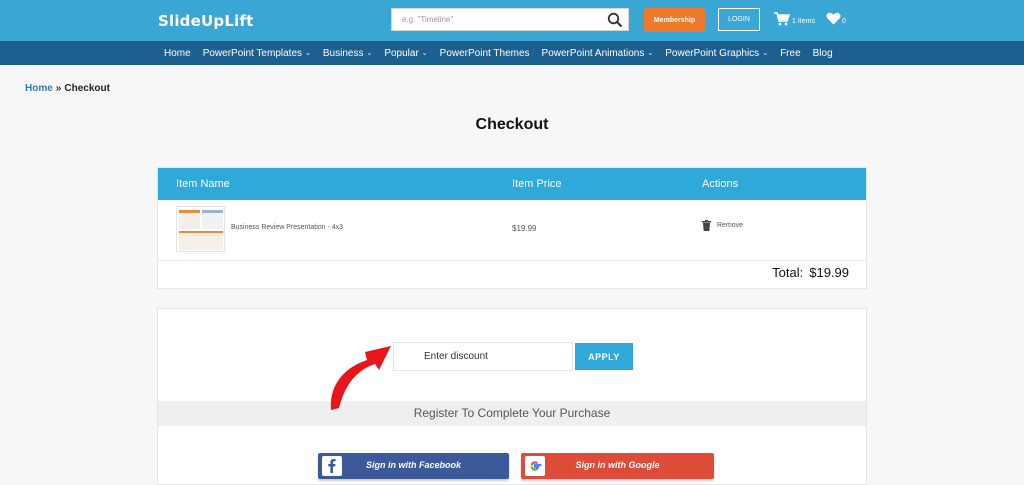 The image size is (1024, 485). I want to click on discount-input, so click(483, 356).